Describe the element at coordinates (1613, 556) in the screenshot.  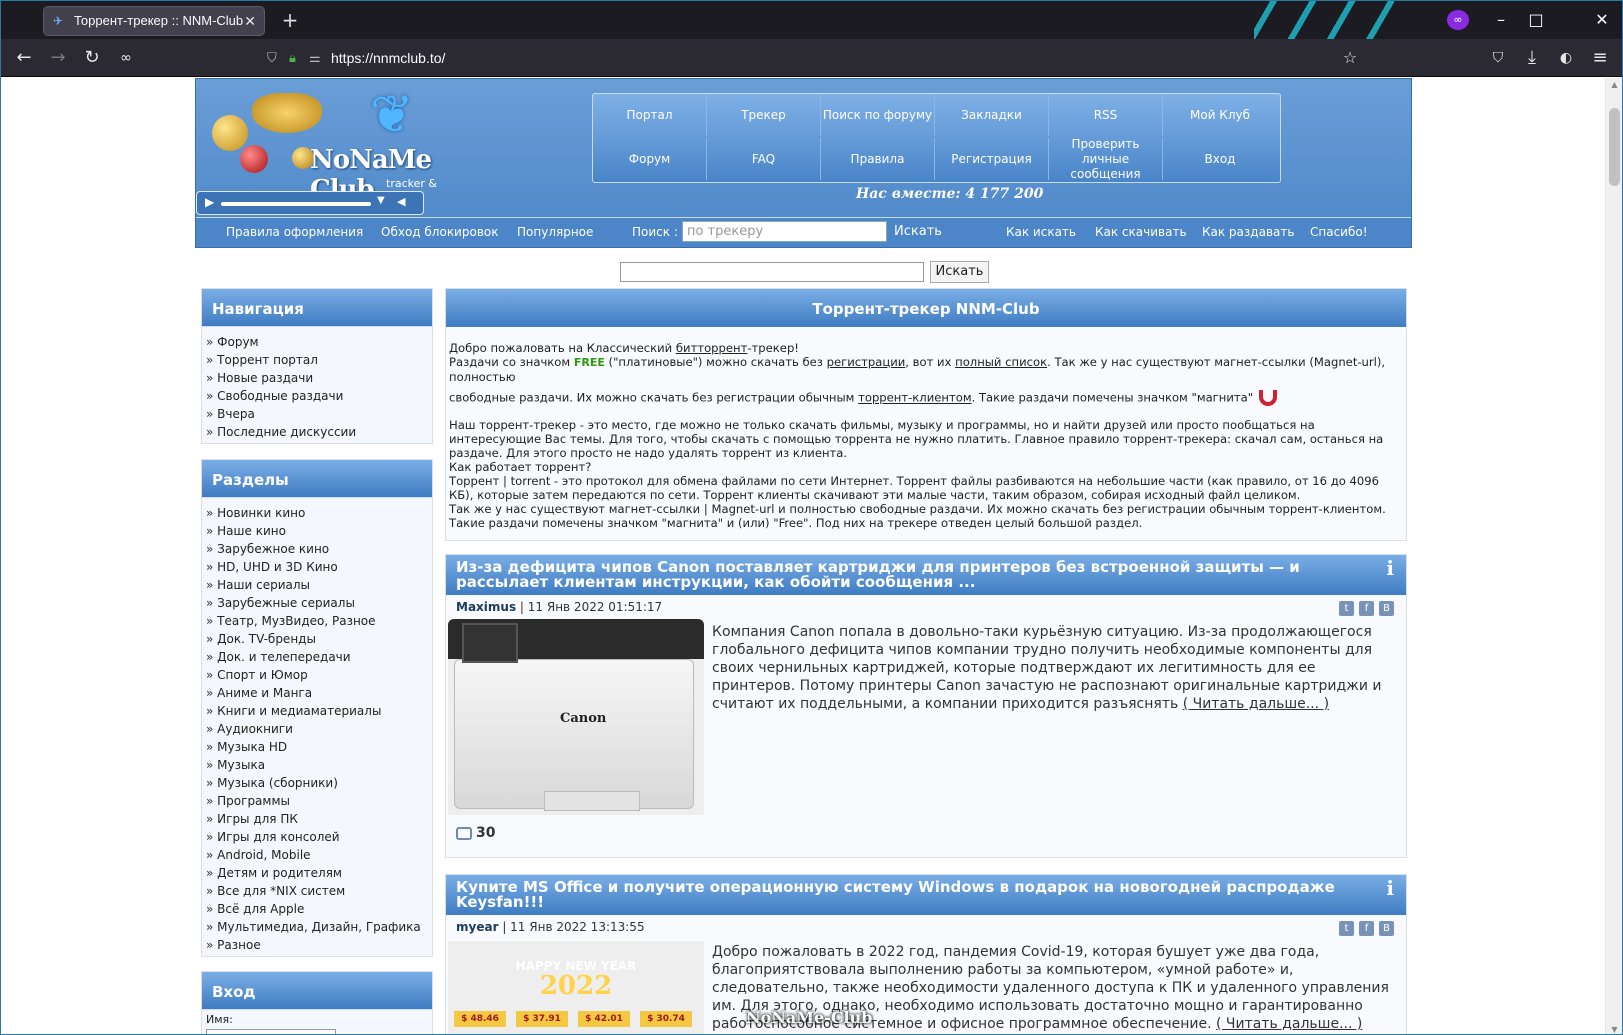
I see `page-scrollbar: ▲ ▼` at that location.